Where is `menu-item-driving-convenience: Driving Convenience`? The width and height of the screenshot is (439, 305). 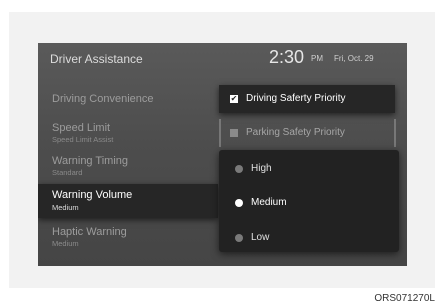 menu-item-driving-convenience: Driving Convenience is located at coordinates (103, 99).